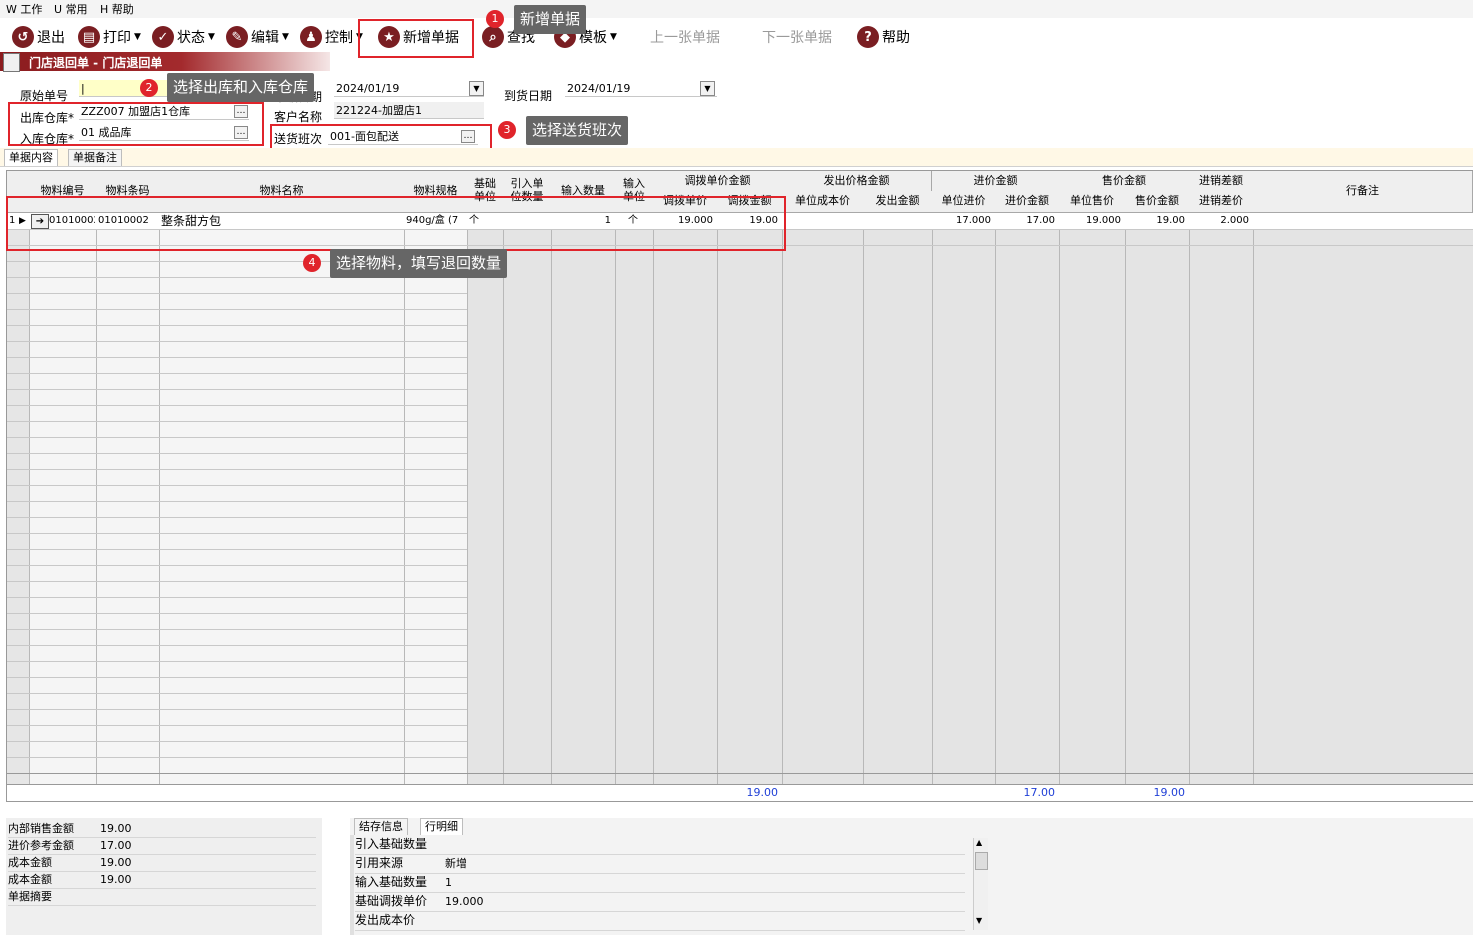  Describe the element at coordinates (660, 902) in the screenshot. I see `detail-row: 基础调拨单价 19.000` at that location.